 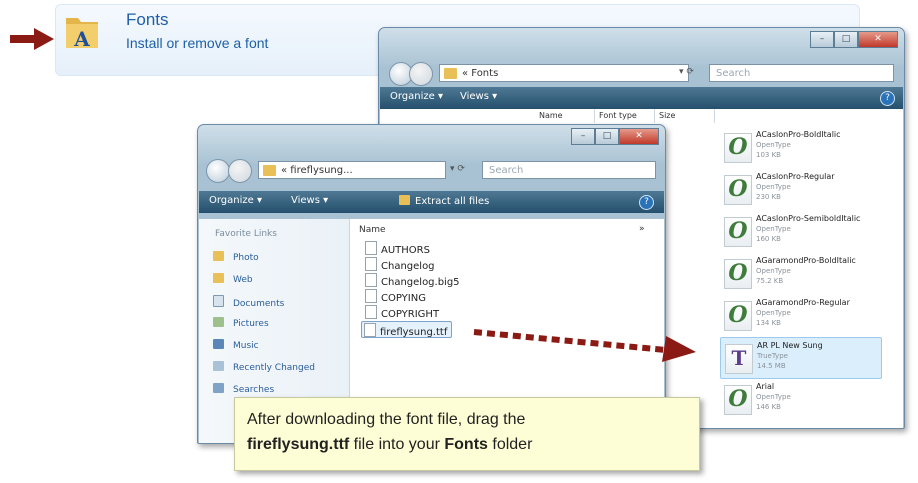 What do you see at coordinates (768, 407) in the screenshot?
I see `font-size: 146 KB` at bounding box center [768, 407].